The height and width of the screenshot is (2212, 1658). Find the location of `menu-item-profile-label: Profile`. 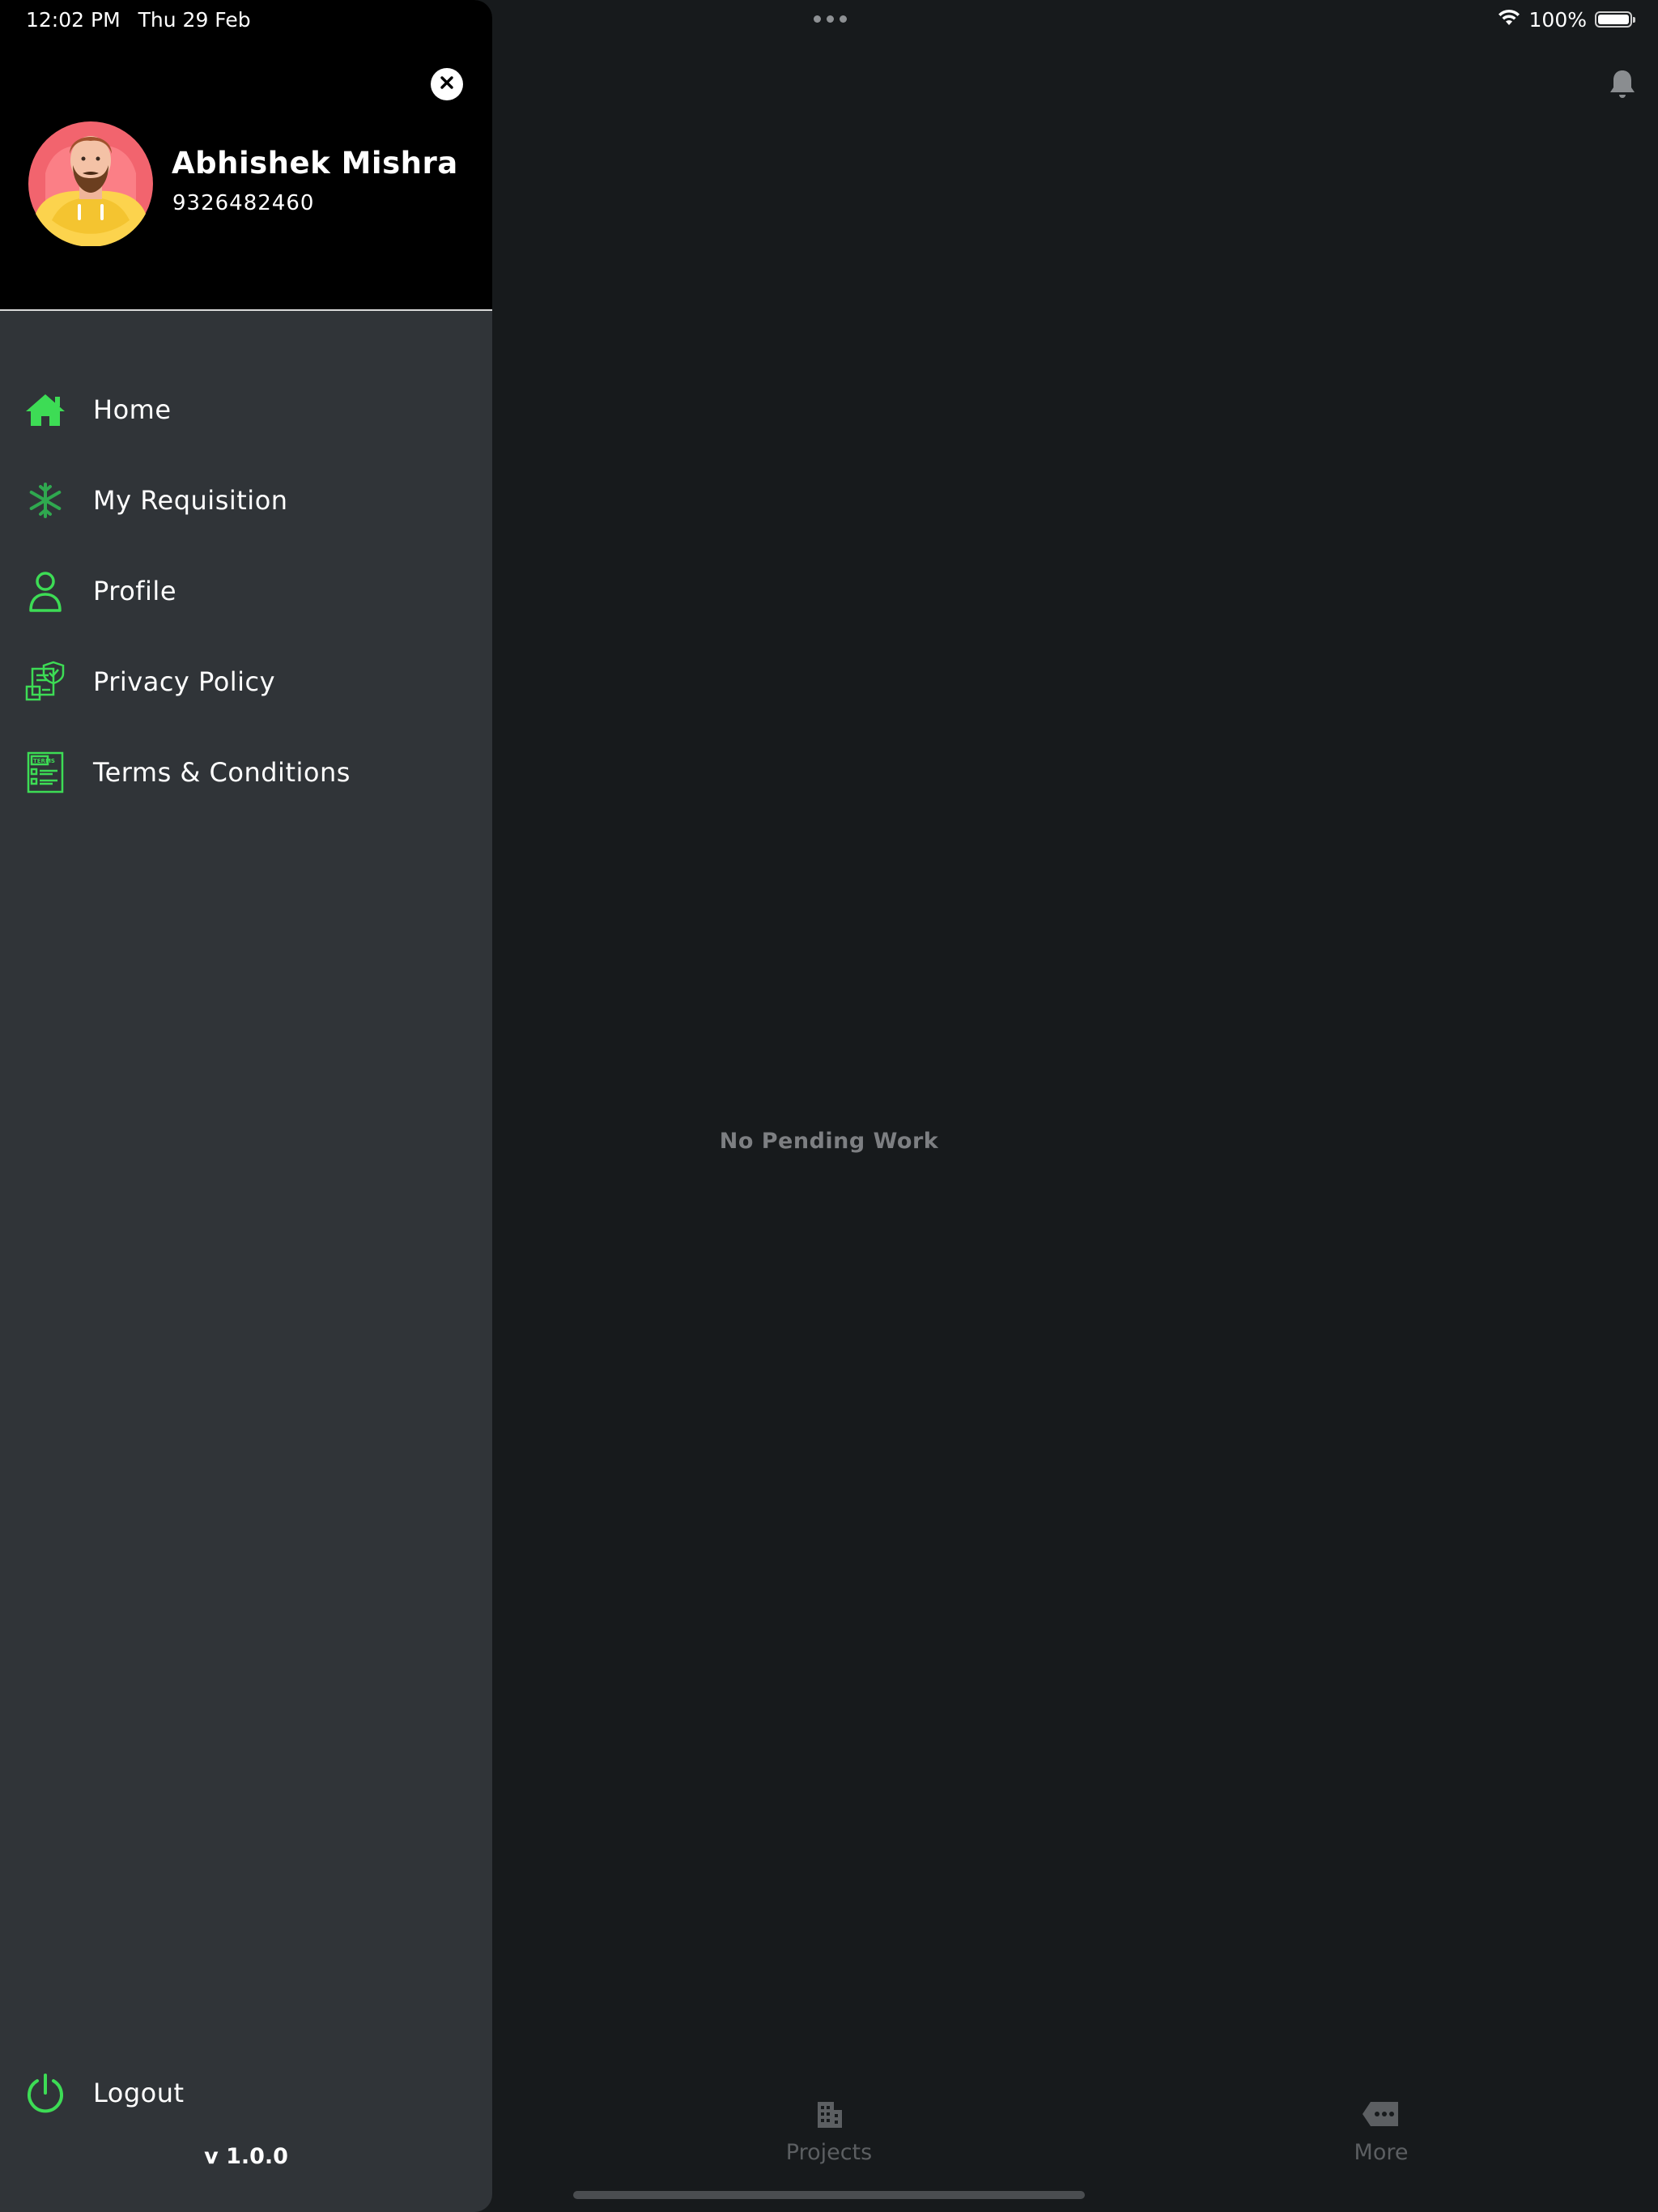

menu-item-profile-label: Profile is located at coordinates (134, 591).